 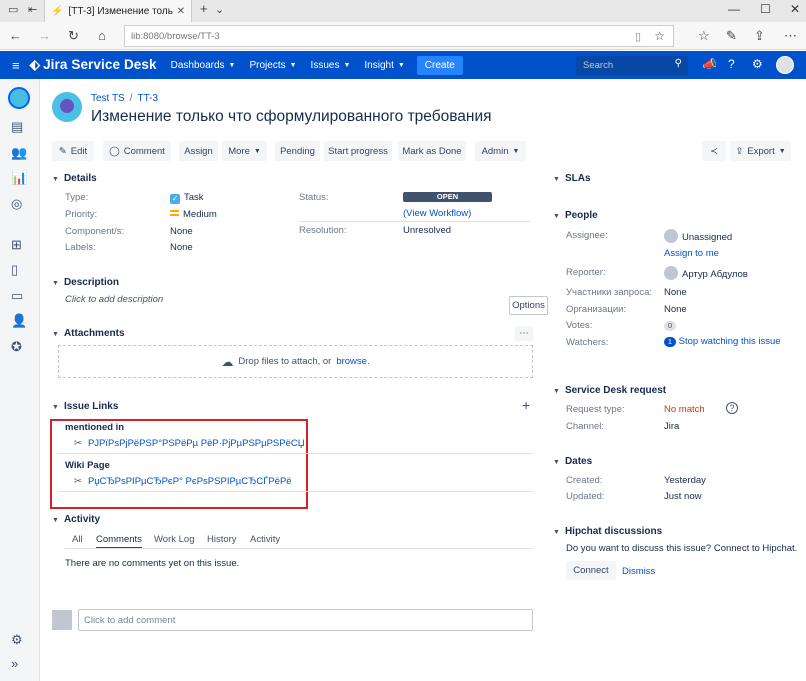 I want to click on assign-button: Assign, so click(x=198, y=151).